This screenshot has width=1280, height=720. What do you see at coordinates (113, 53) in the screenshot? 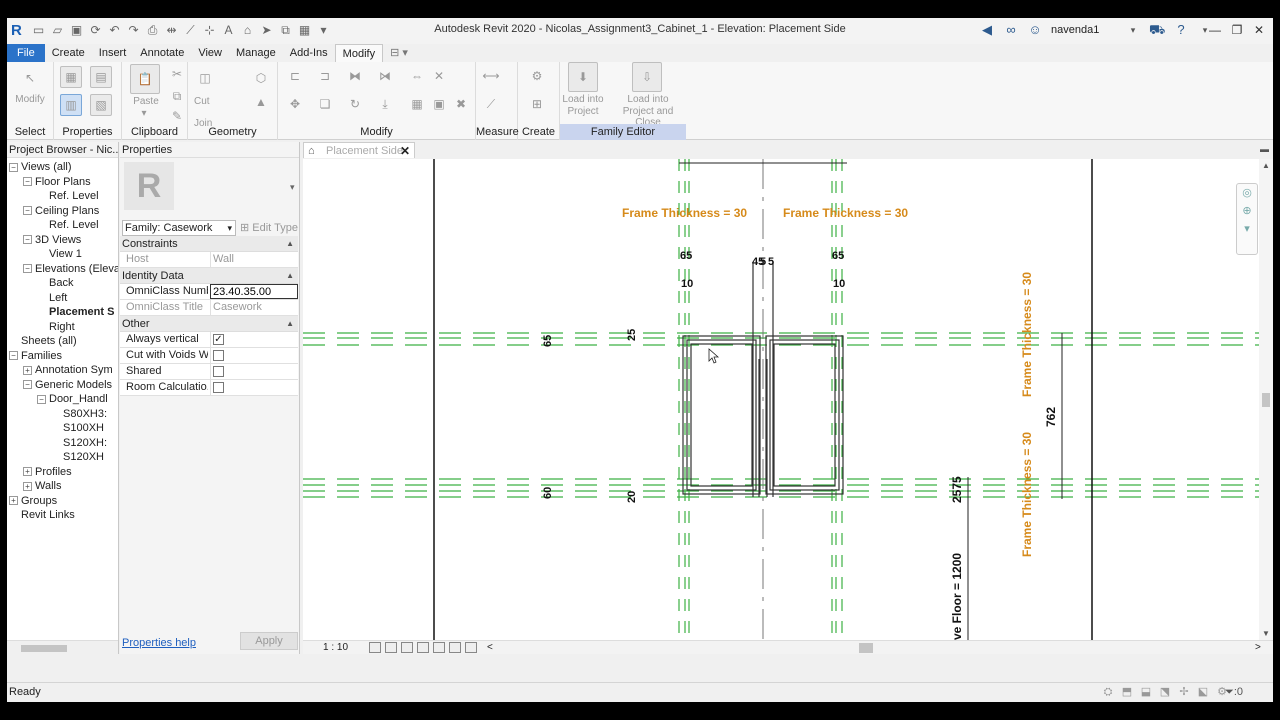
I see `tab-insert: Insert` at bounding box center [113, 53].